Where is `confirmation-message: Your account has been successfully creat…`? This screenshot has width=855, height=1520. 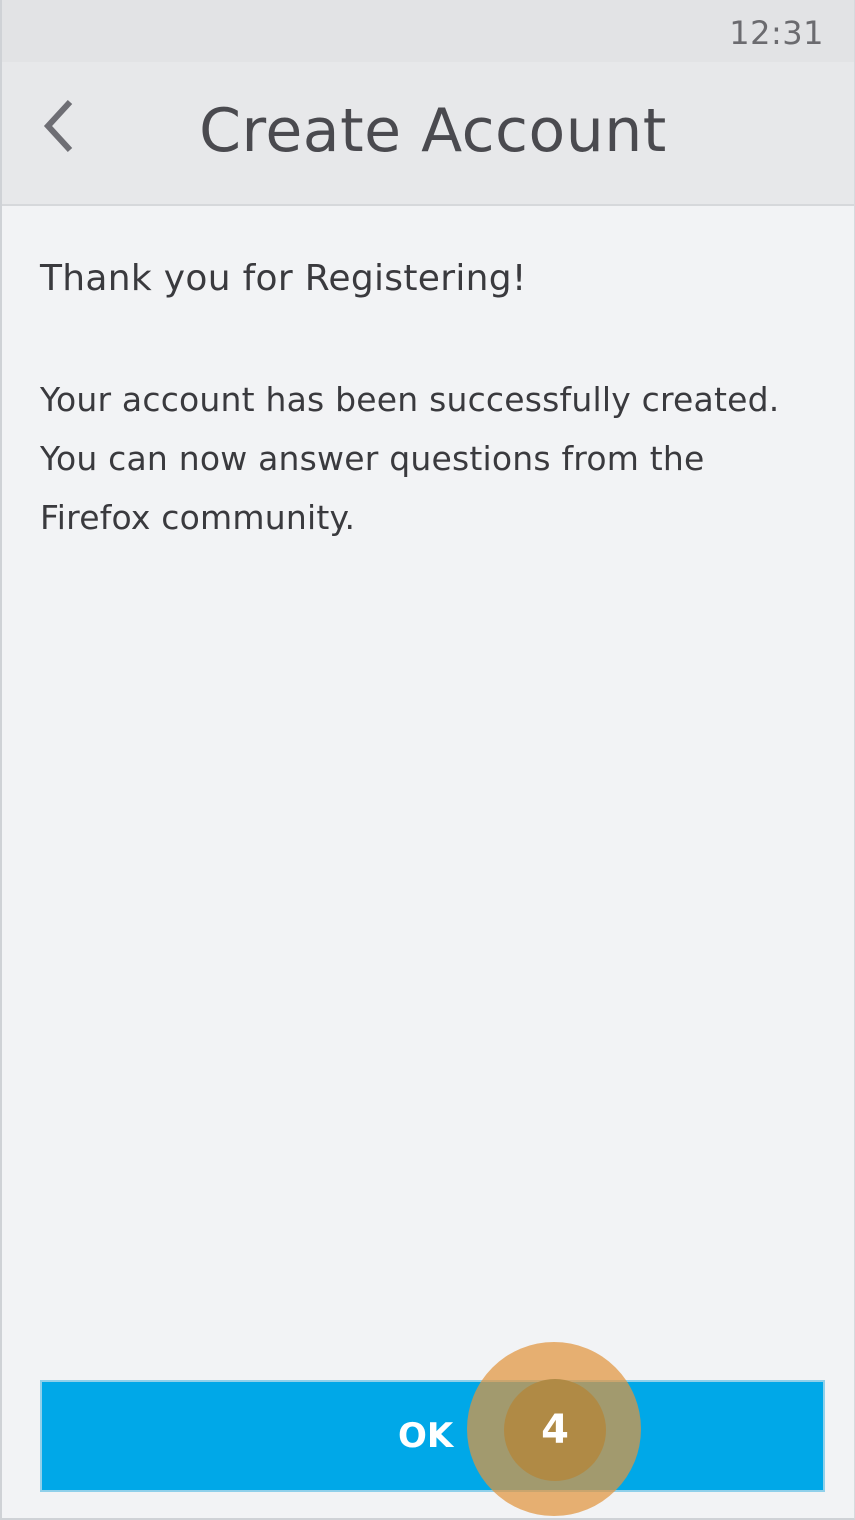
confirmation-message: Your account has been successfully creat… is located at coordinates (410, 458).